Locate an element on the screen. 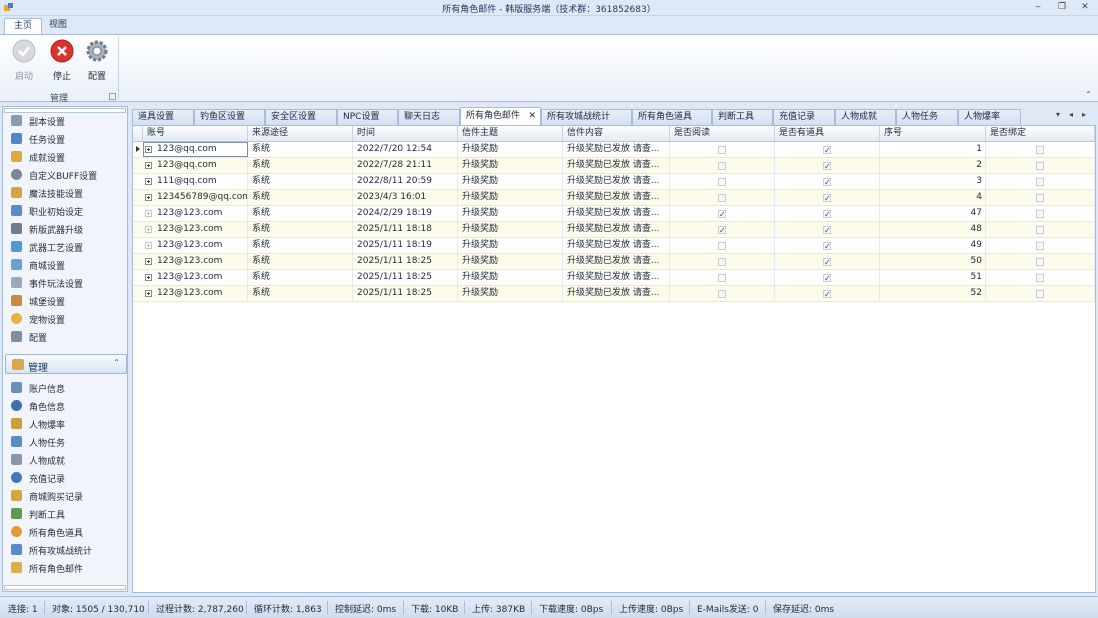  cell-account: 111@qq.com is located at coordinates (195, 181).